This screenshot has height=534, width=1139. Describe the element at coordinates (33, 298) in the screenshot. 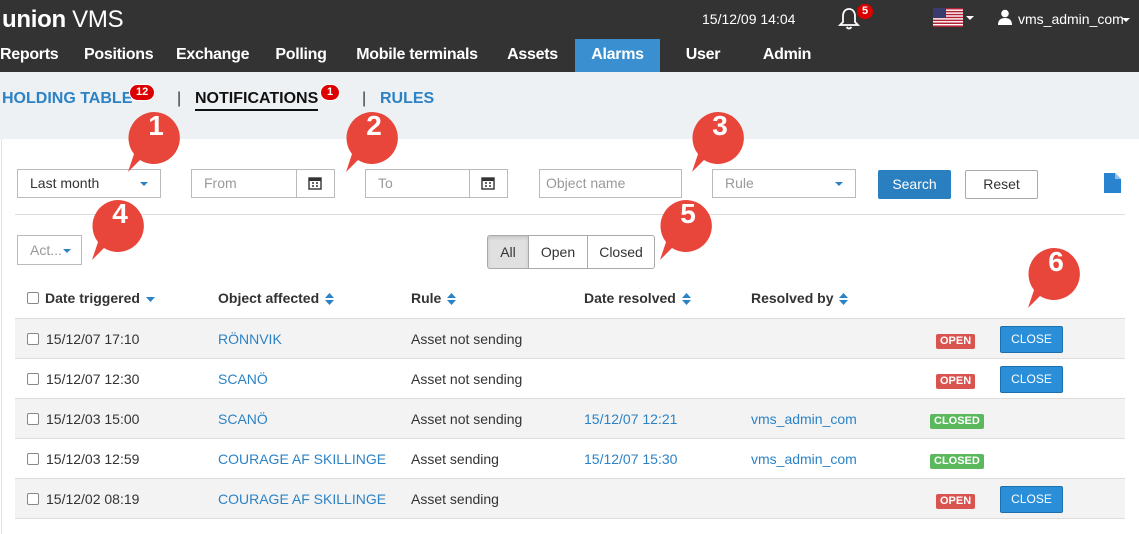

I see `select-all-checkbox` at that location.